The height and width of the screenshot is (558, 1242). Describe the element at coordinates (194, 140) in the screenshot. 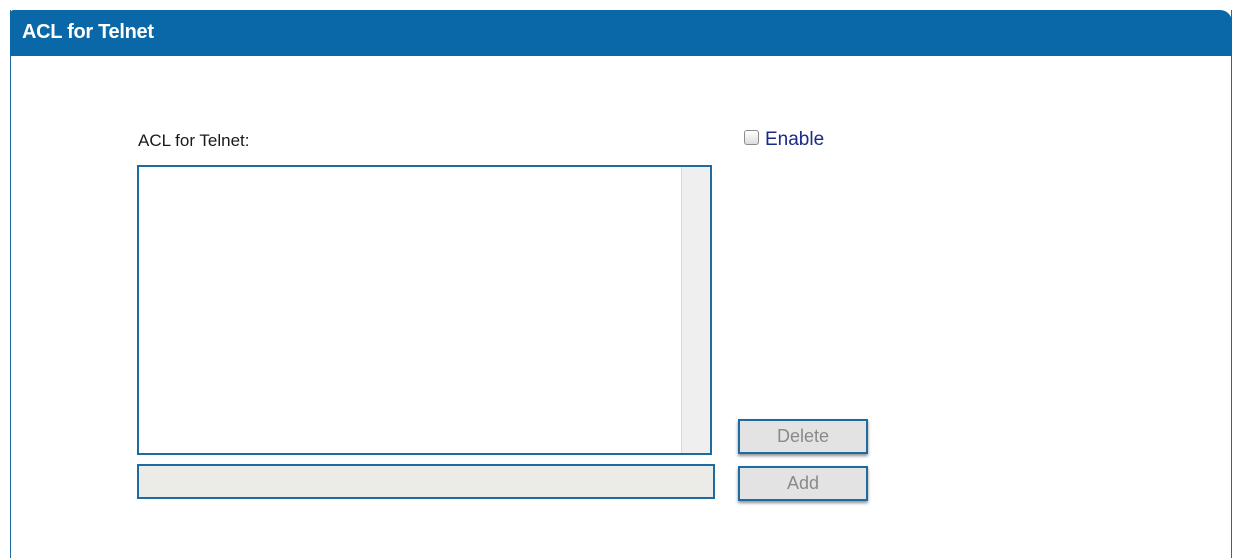

I see `acl-field-label: ACL for Telnet:` at that location.